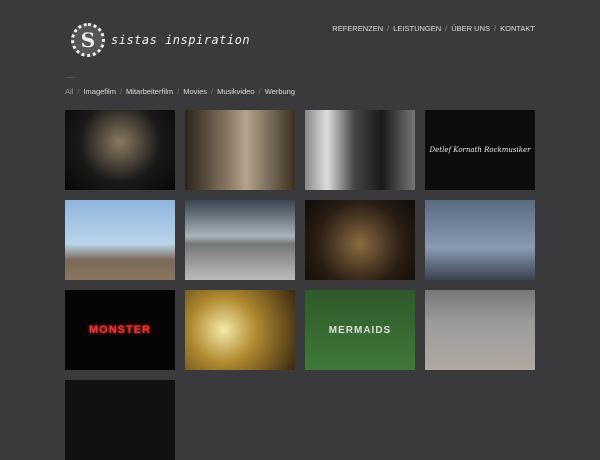 The width and height of the screenshot is (600, 460). Describe the element at coordinates (236, 91) in the screenshot. I see `filter-musikvideo: Musikvideo` at that location.